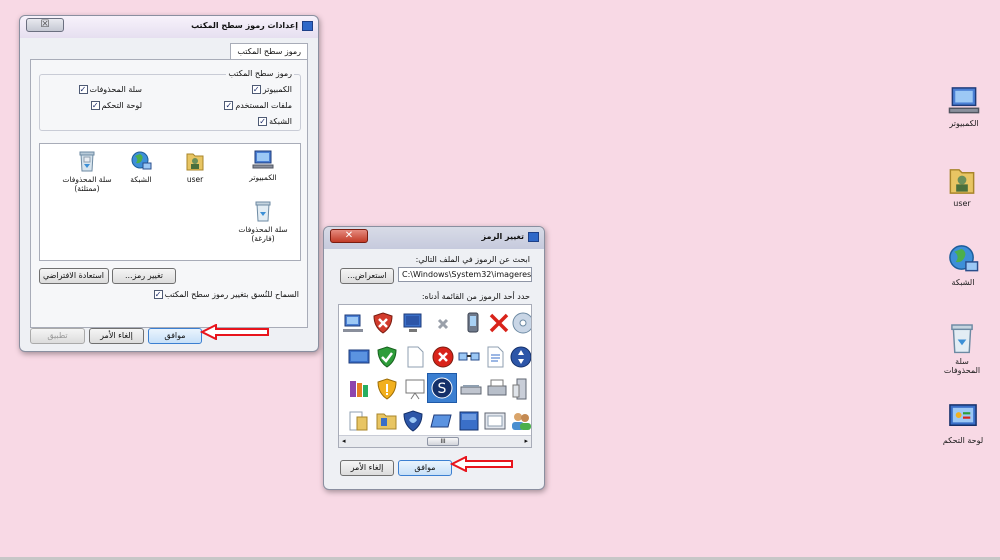  I want to click on error-circle-icon, so click(443, 357).